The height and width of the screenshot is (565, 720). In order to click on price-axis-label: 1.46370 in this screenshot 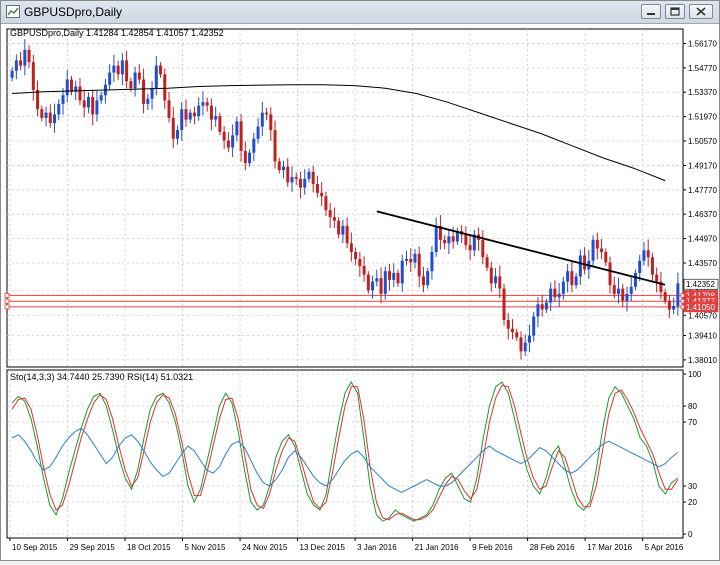, I will do `click(702, 214)`.